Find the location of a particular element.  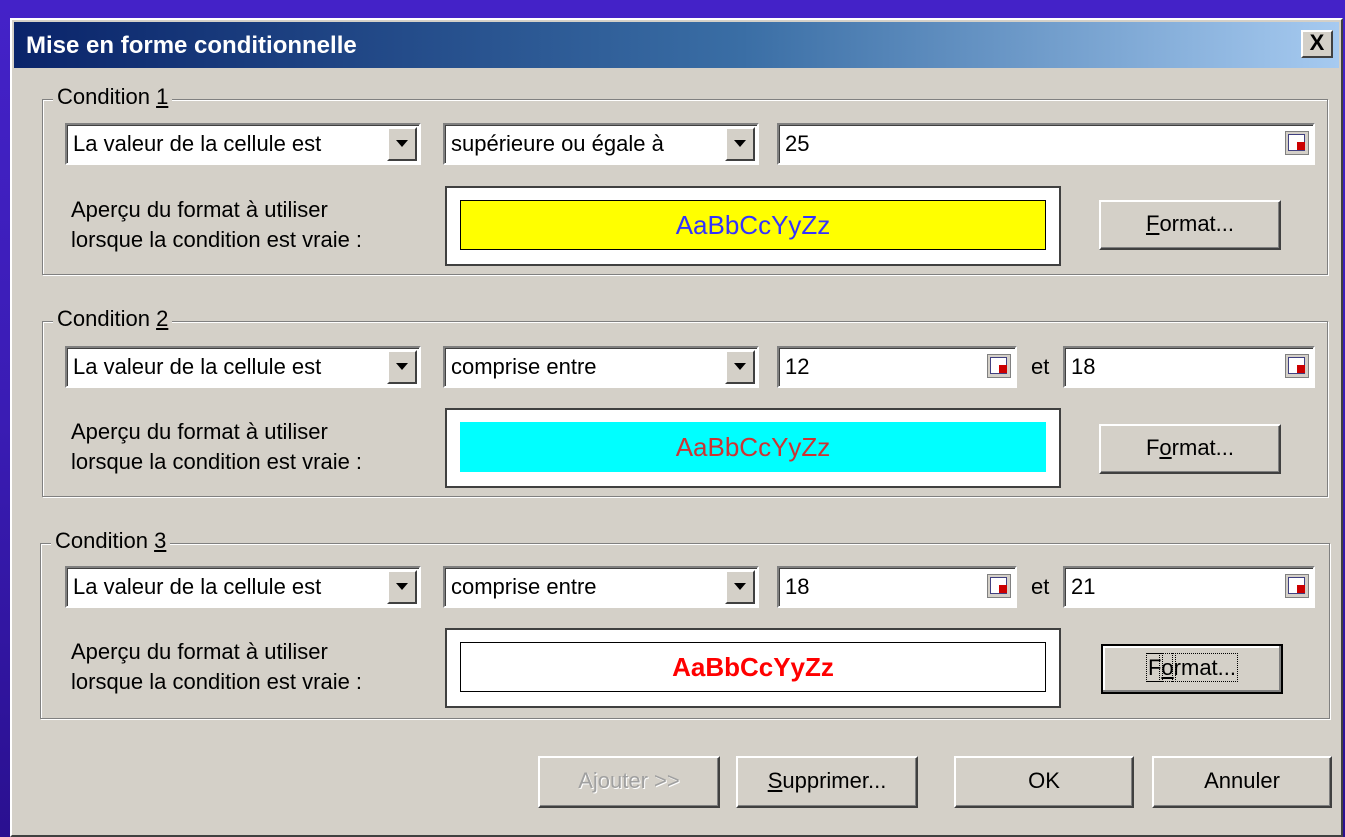

condition-1-preview-sample: AaBbCcYyZz is located at coordinates (753, 225).